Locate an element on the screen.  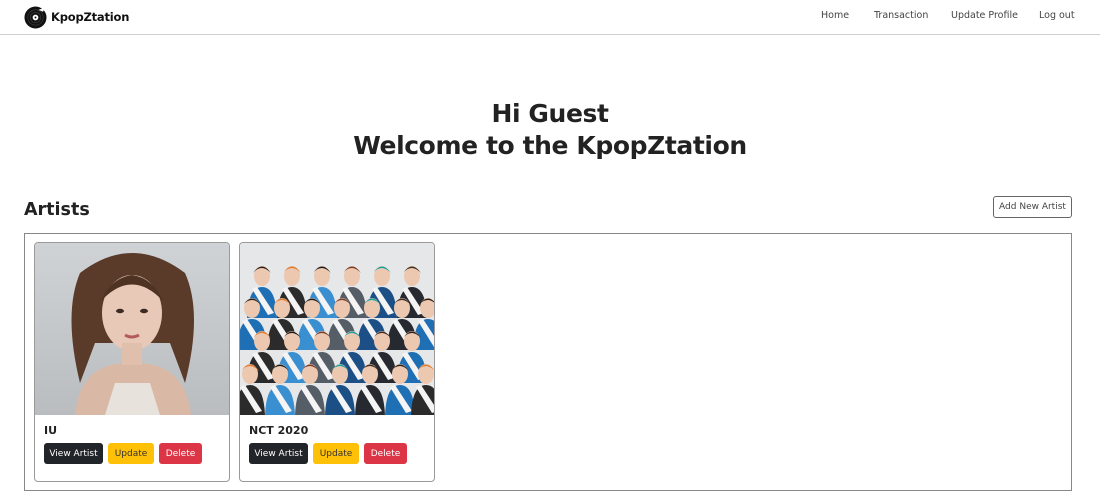
artist-card-iu: IU View Artist Update Delete is located at coordinates (132, 362).